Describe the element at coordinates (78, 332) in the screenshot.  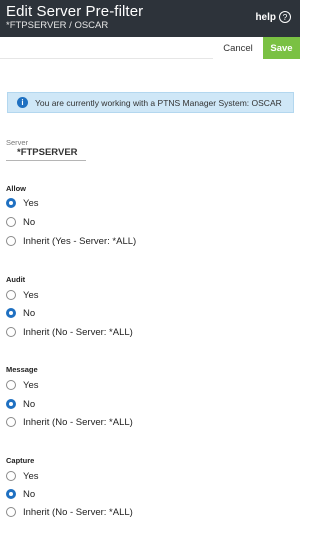
I see `audit-inherit-label: Inherit (No - Server: *ALL)` at that location.